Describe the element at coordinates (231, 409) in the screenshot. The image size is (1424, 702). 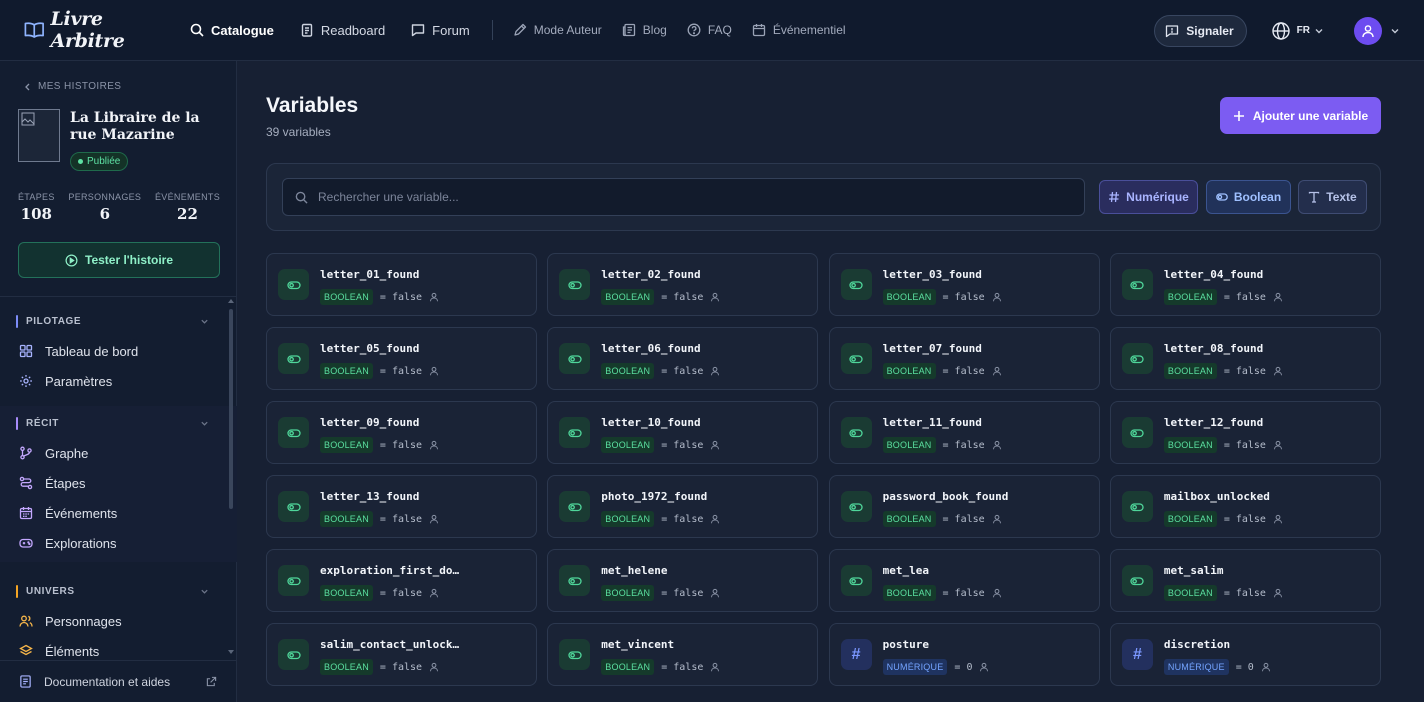
I see `scroll-thumb` at that location.